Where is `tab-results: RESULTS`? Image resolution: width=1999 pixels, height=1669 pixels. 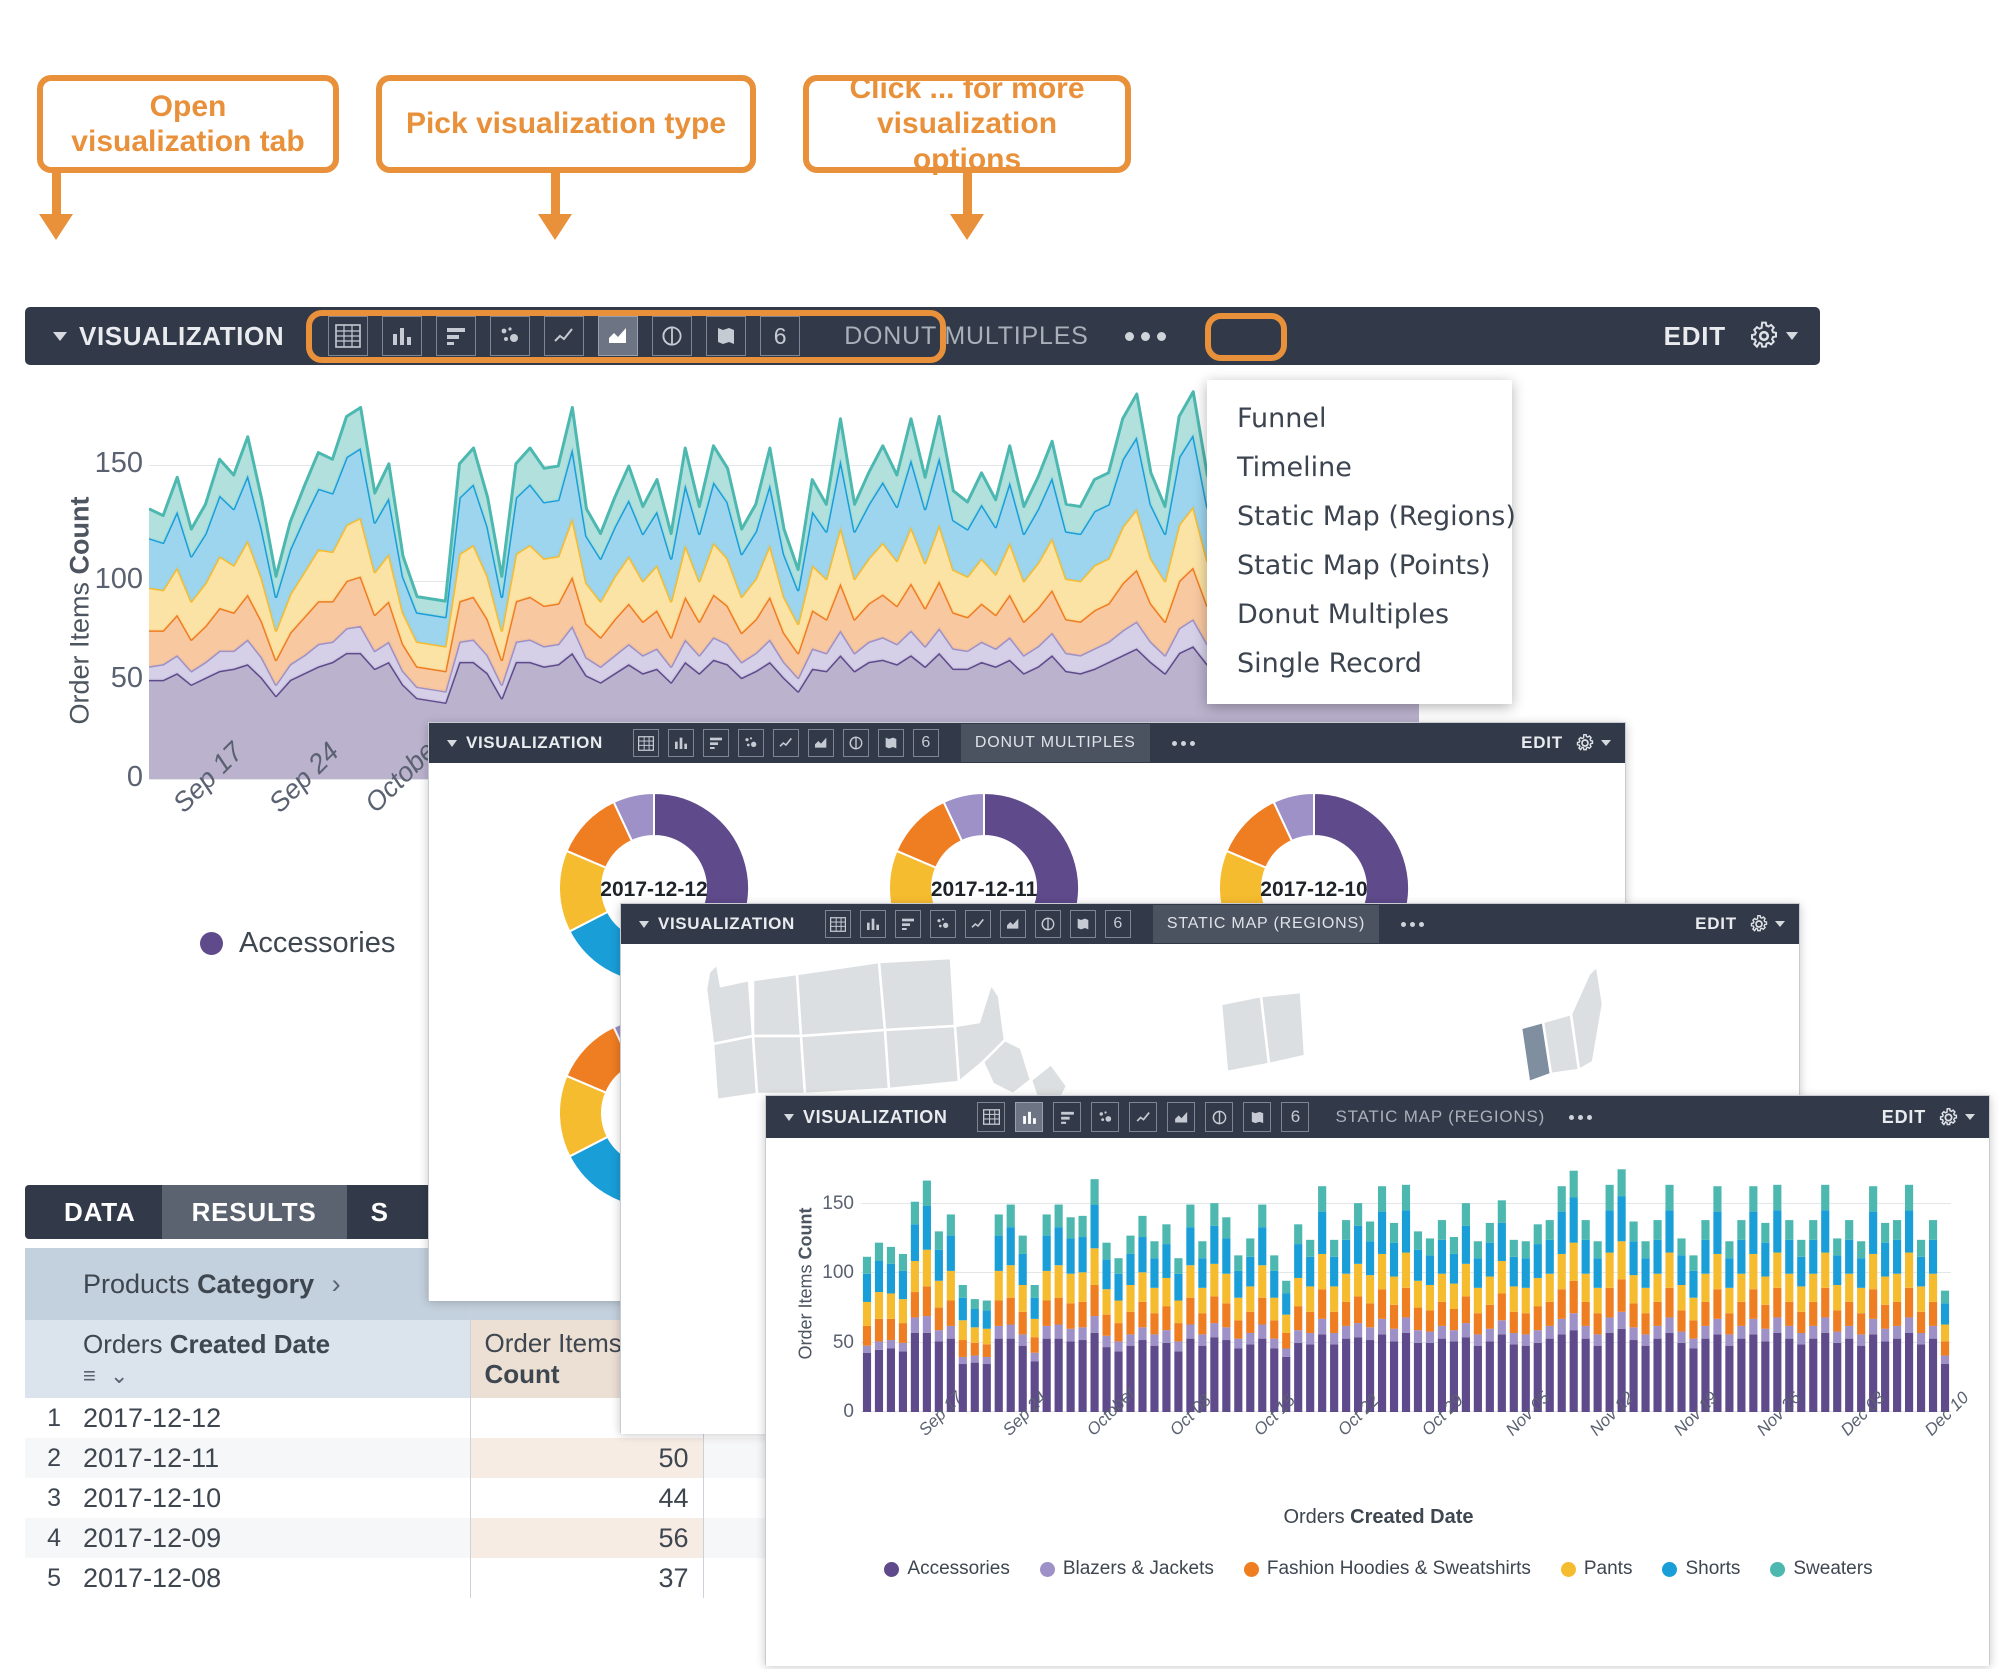 tab-results: RESULTS is located at coordinates (254, 1212).